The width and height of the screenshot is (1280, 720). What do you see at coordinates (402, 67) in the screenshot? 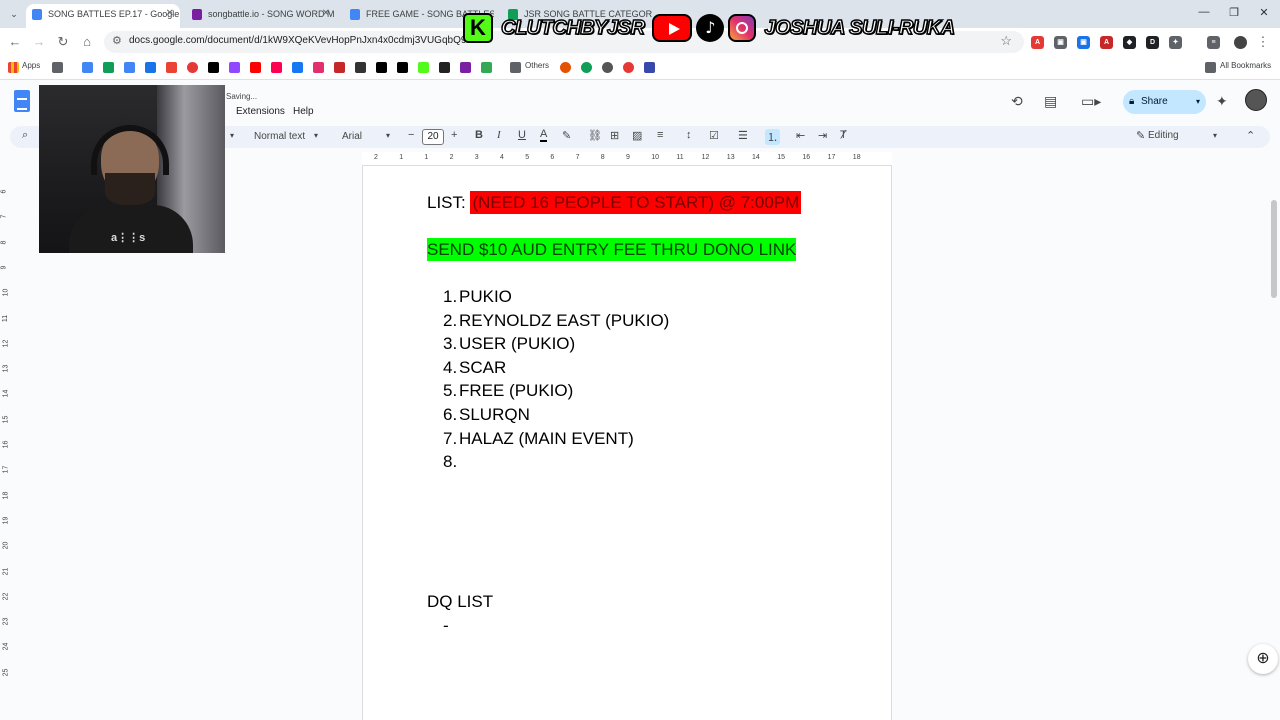
I see `x-bookmark-icon` at bounding box center [402, 67].